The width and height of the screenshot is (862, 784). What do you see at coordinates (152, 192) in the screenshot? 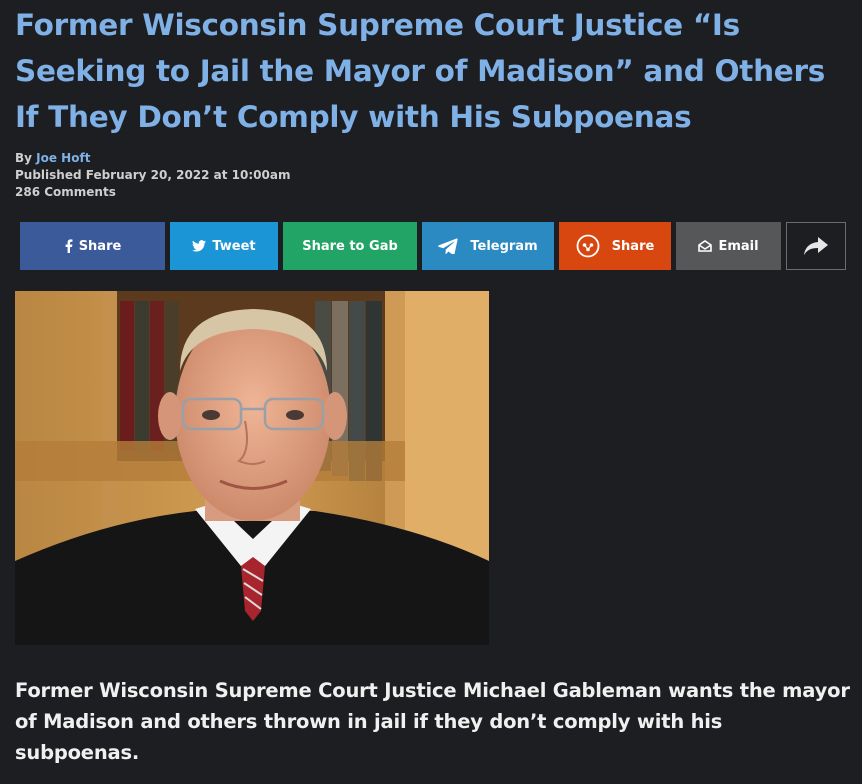
I see `comments-count: 286 Comments` at bounding box center [152, 192].